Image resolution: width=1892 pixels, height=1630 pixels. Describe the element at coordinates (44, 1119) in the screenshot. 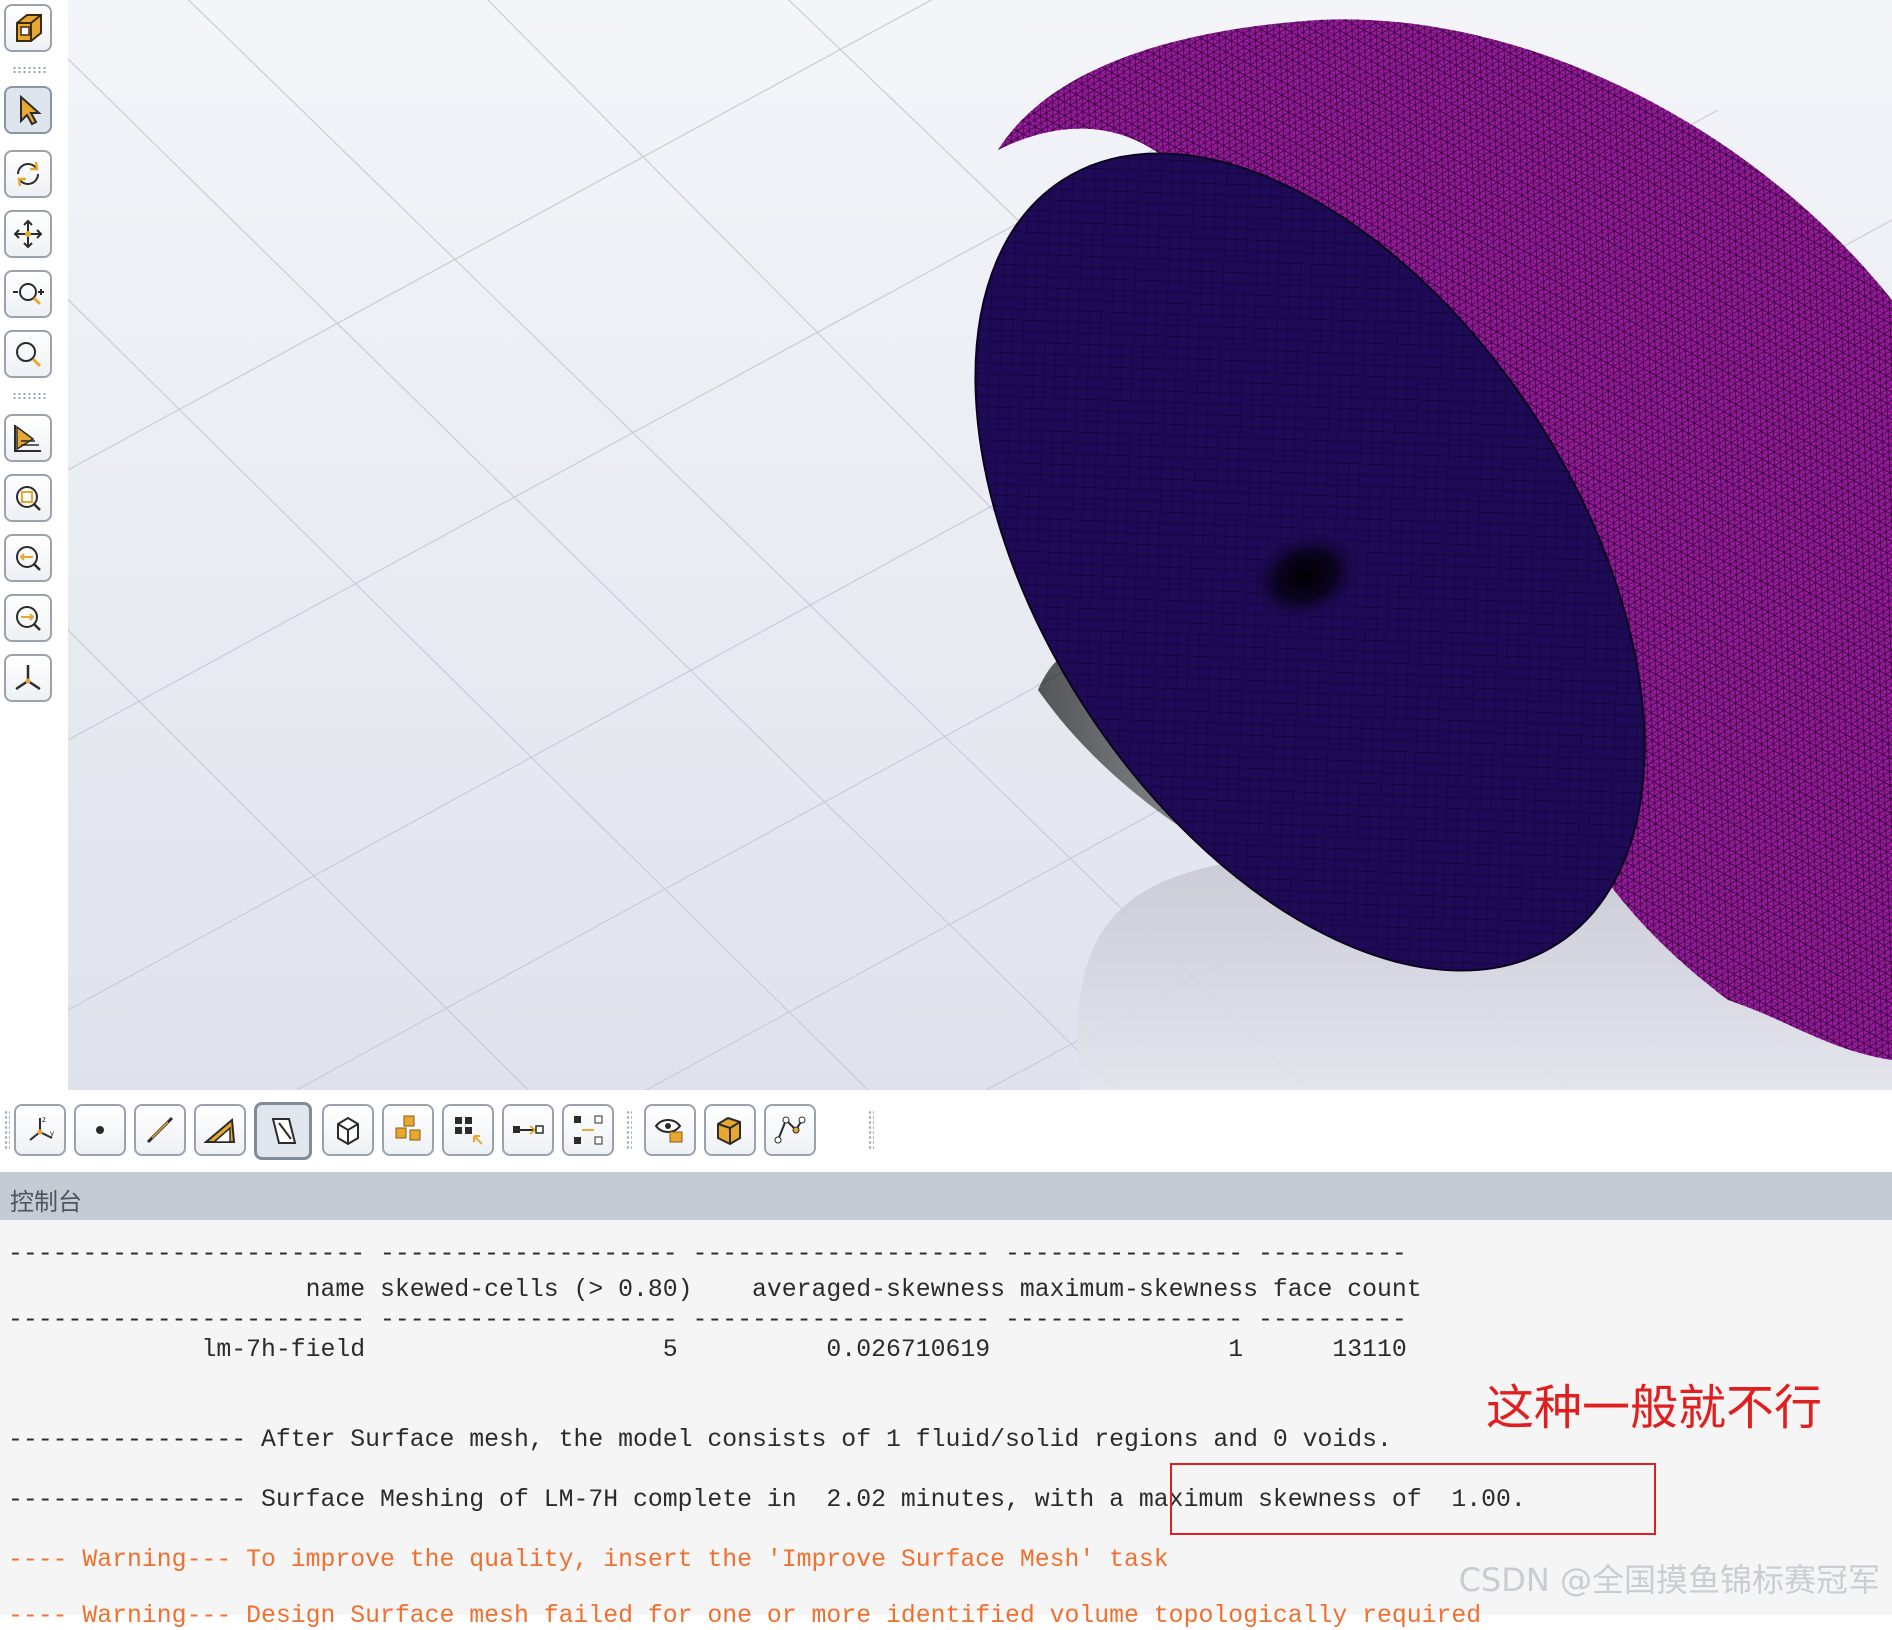

I see `svg-text: z` at that location.